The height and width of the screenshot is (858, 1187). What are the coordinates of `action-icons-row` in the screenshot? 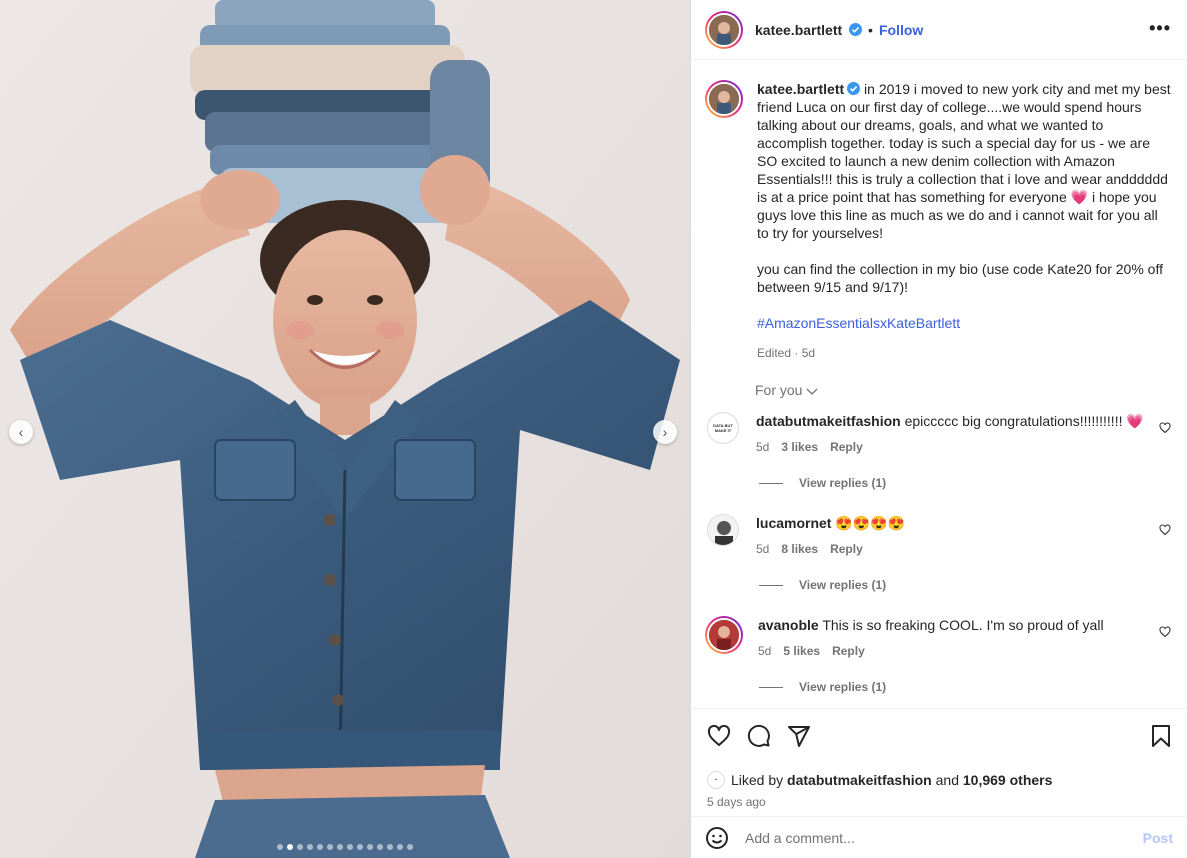 It's located at (939, 736).